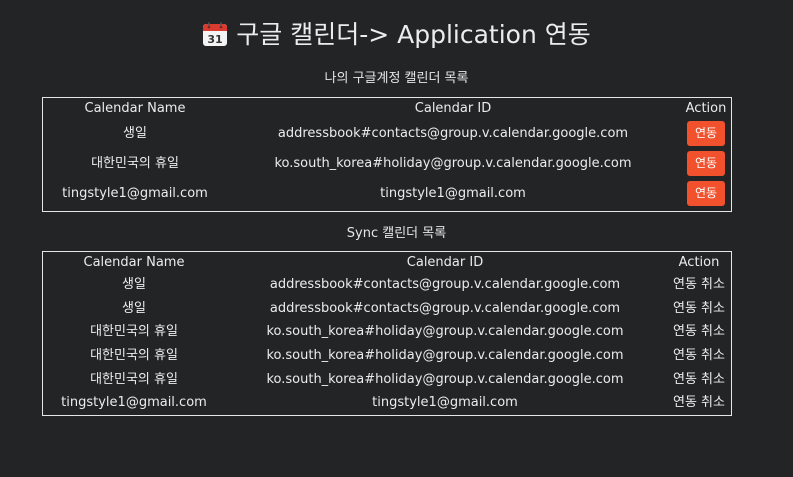  I want to click on page-title: 31 구글 캘린더-> Application 연동, so click(396, 35).